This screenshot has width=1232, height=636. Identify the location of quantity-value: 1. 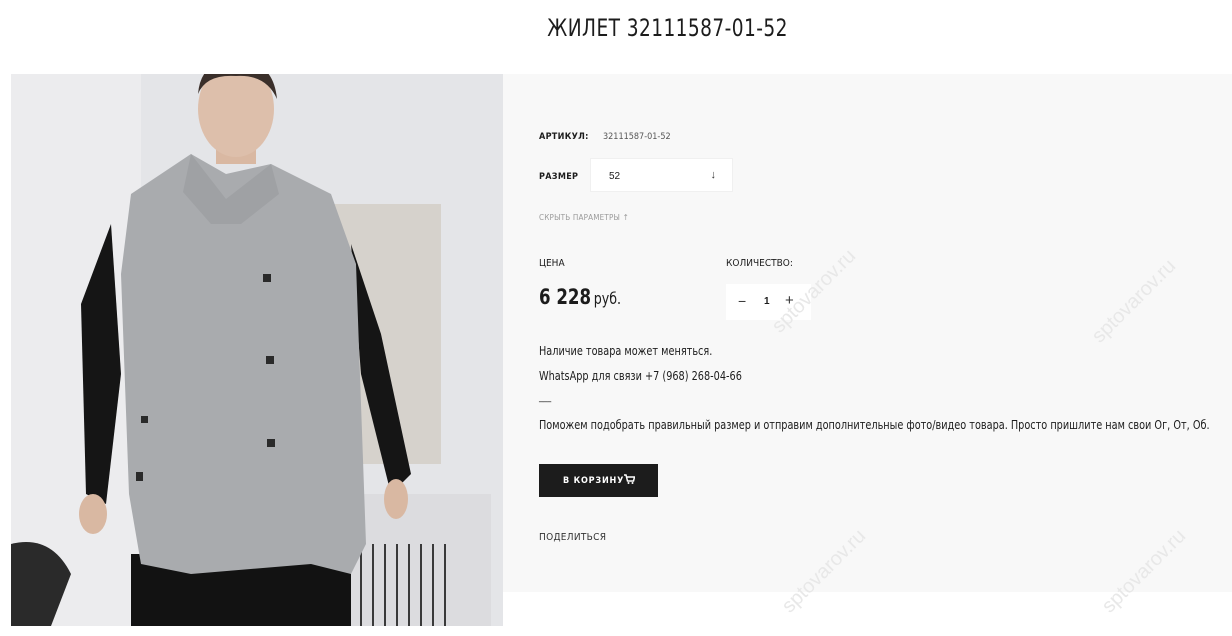
(767, 301).